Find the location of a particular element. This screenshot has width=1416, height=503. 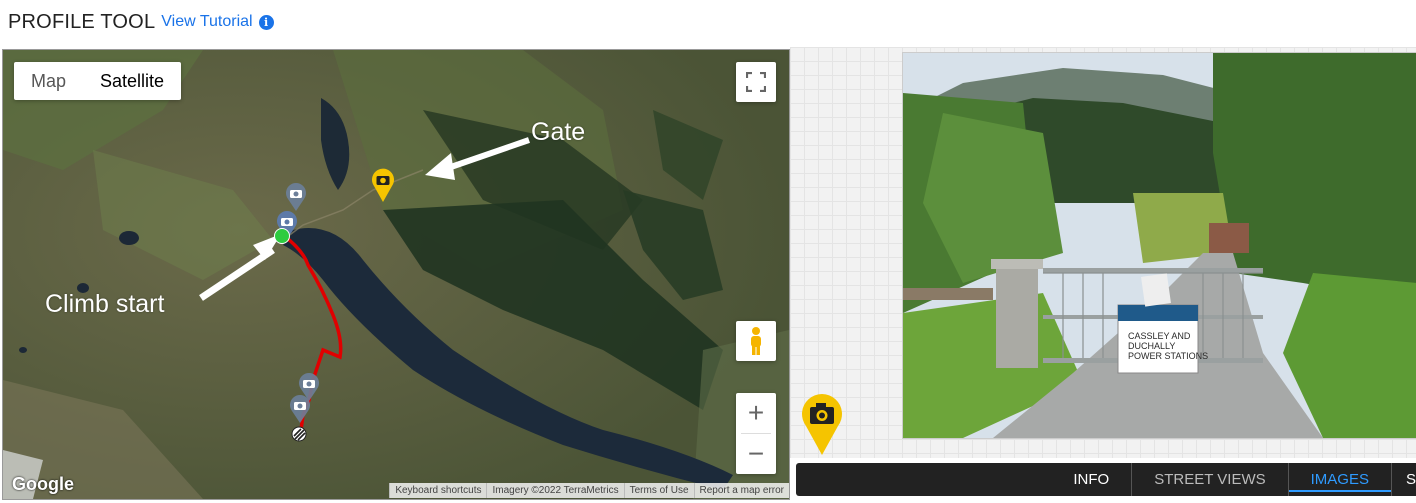

fullscreen-button is located at coordinates (756, 82).